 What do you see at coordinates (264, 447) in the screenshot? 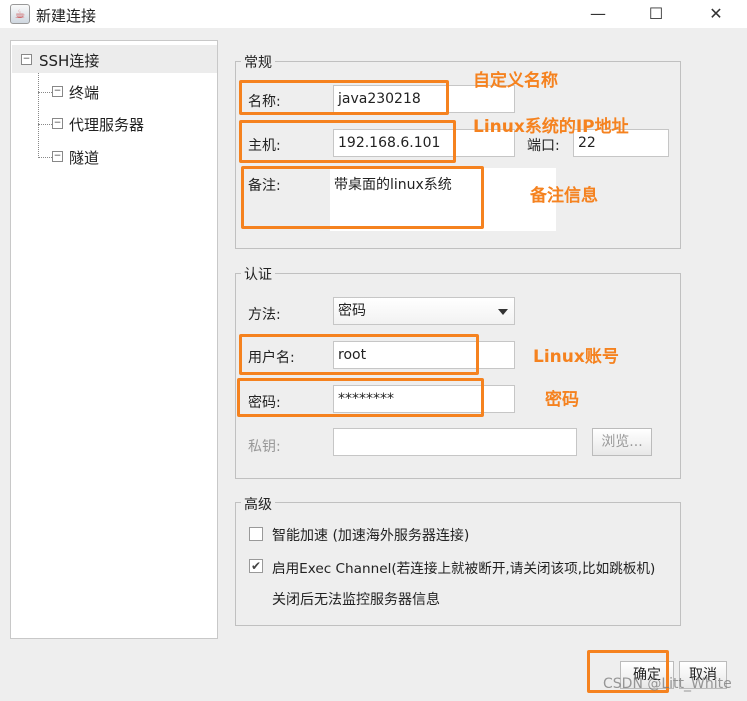
I see `private-key-label: 私钥:` at bounding box center [264, 447].